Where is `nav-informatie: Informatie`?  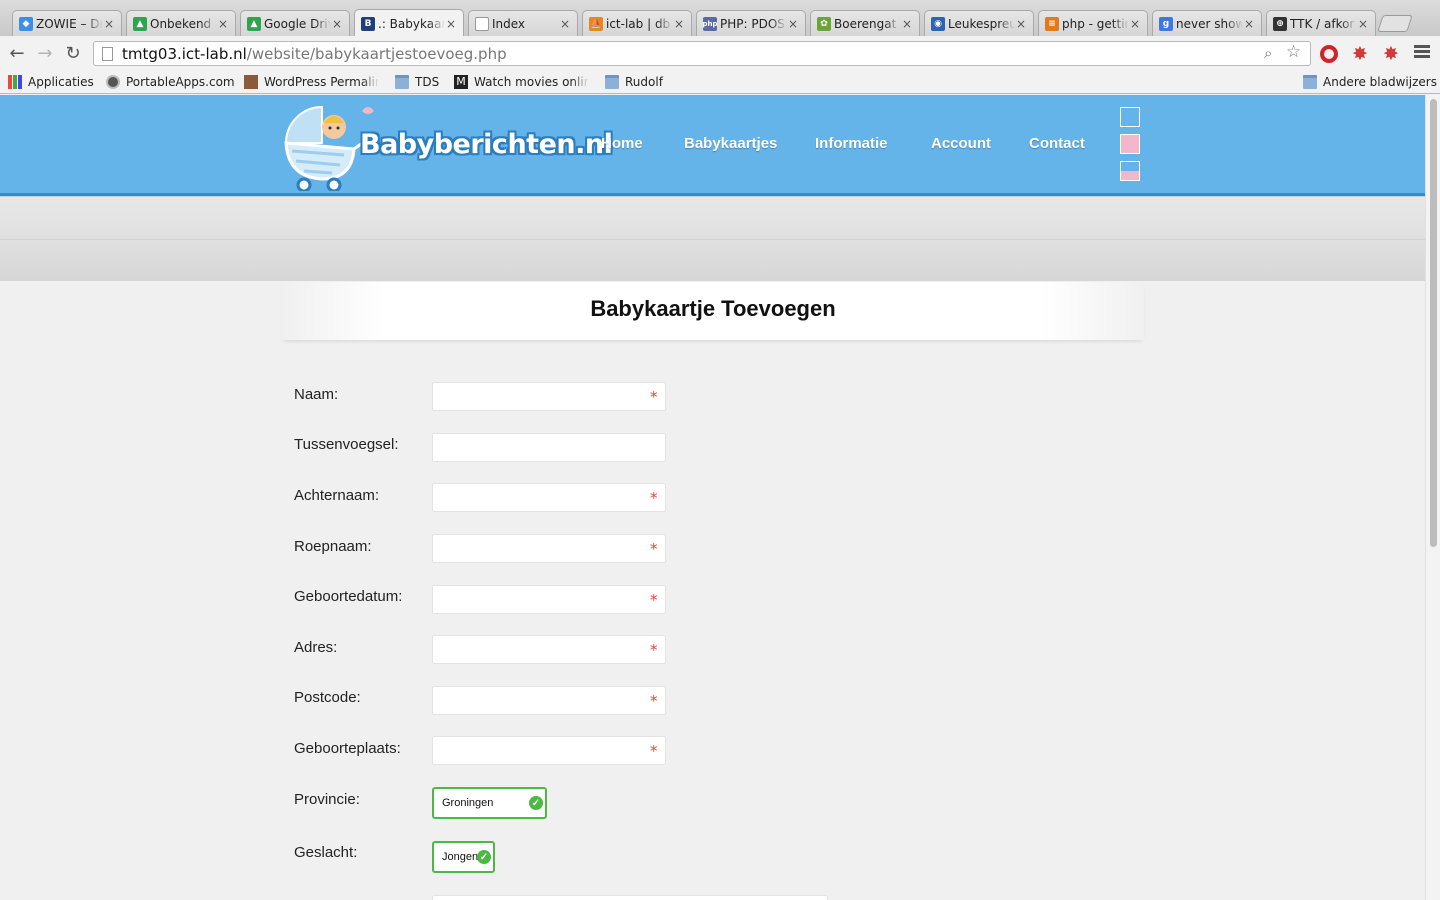 nav-informatie: Informatie is located at coordinates (851, 143).